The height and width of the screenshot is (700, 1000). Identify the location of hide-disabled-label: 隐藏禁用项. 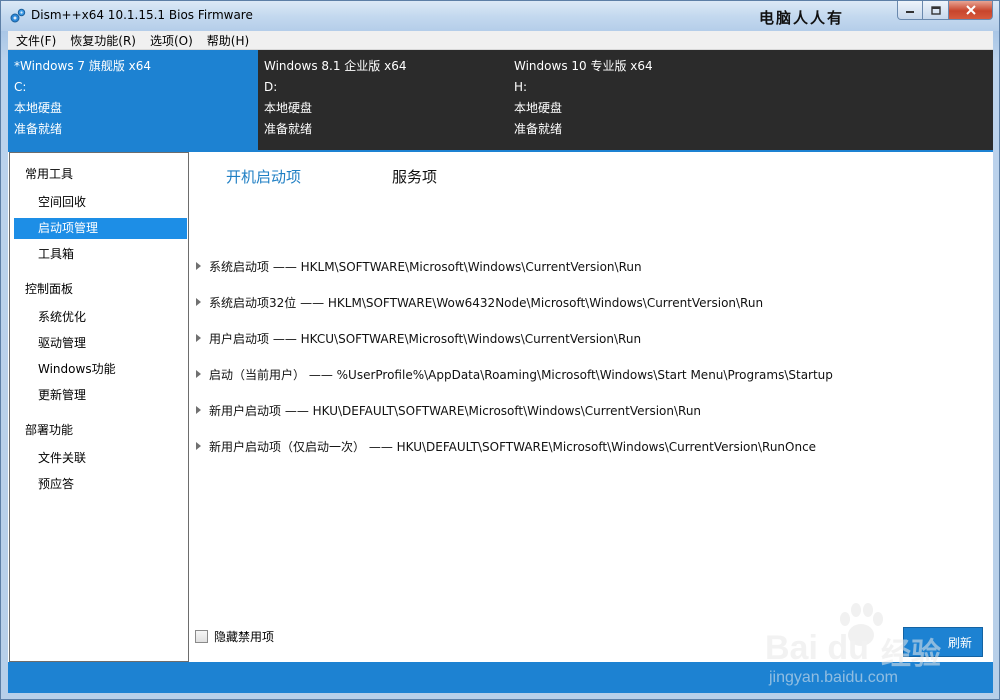
(244, 637).